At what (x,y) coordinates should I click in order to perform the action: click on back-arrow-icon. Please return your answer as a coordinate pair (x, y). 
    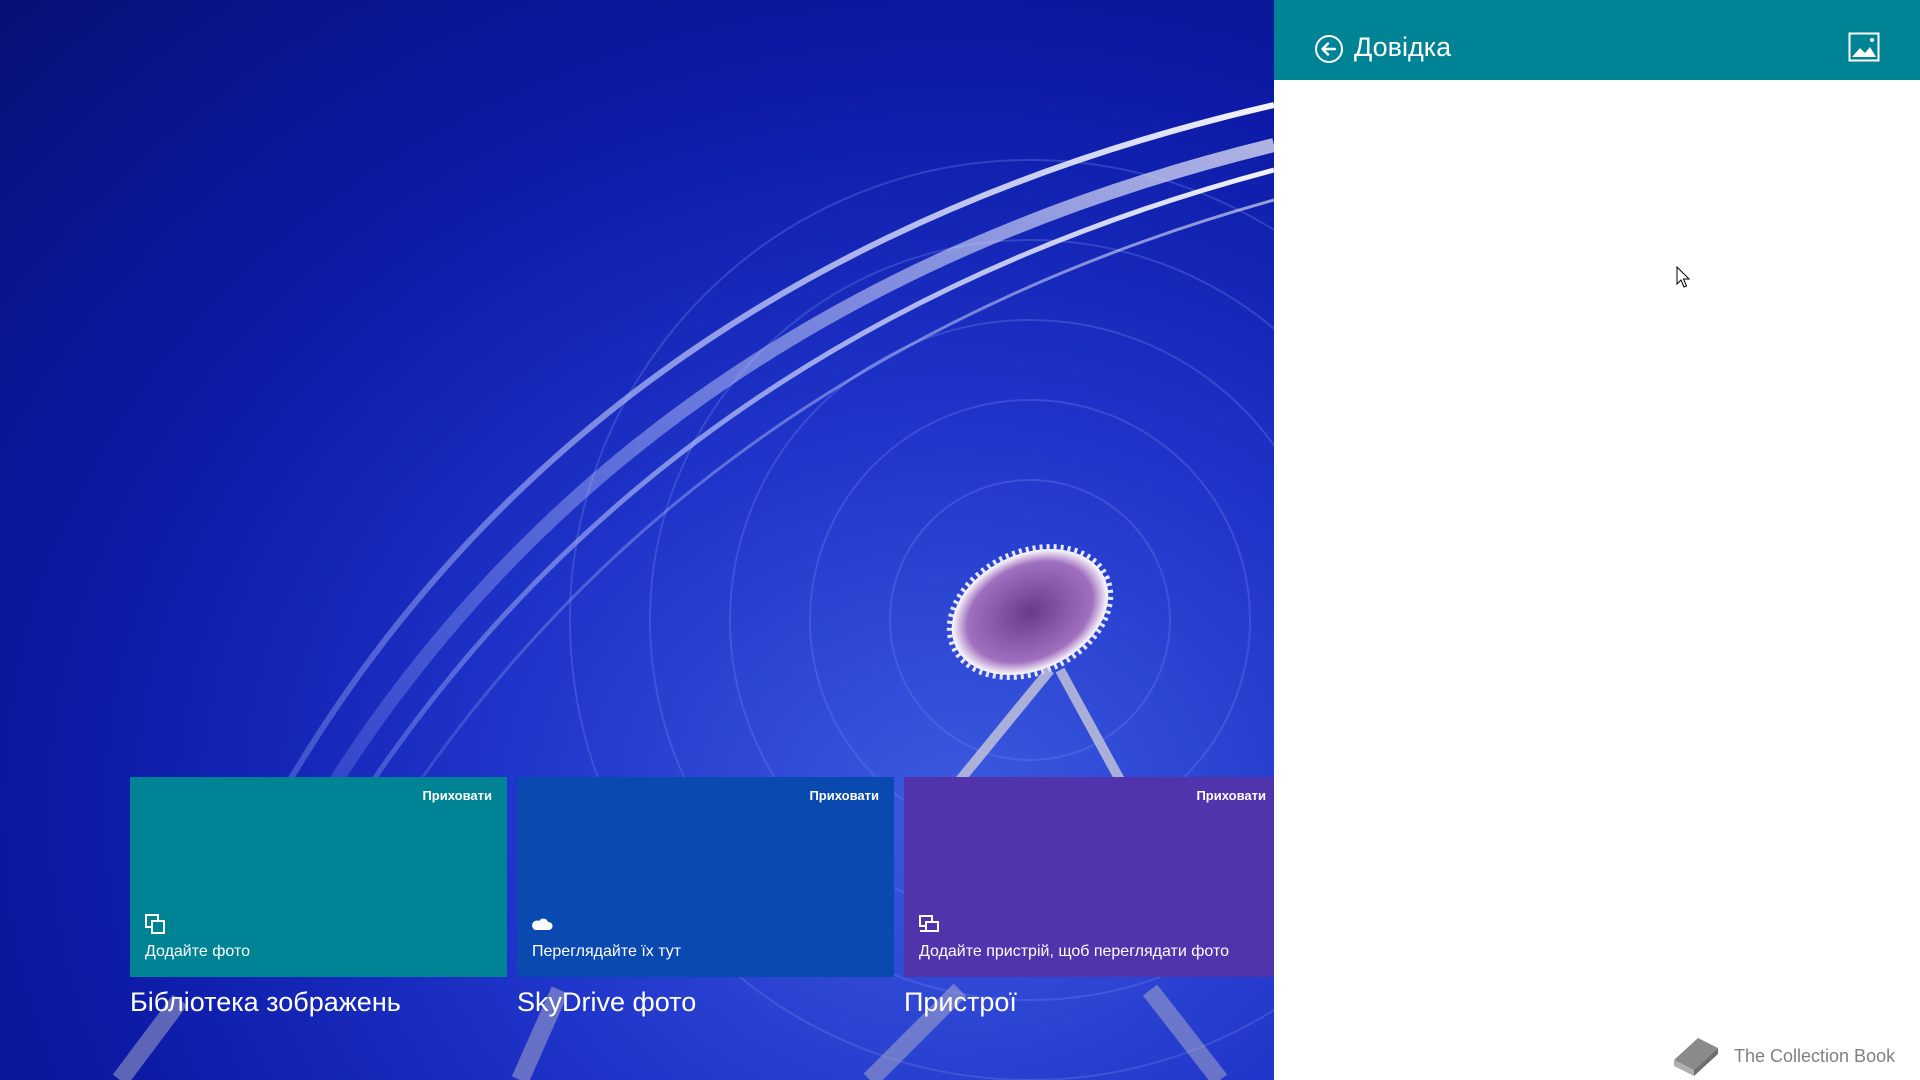
    Looking at the image, I should click on (1329, 49).